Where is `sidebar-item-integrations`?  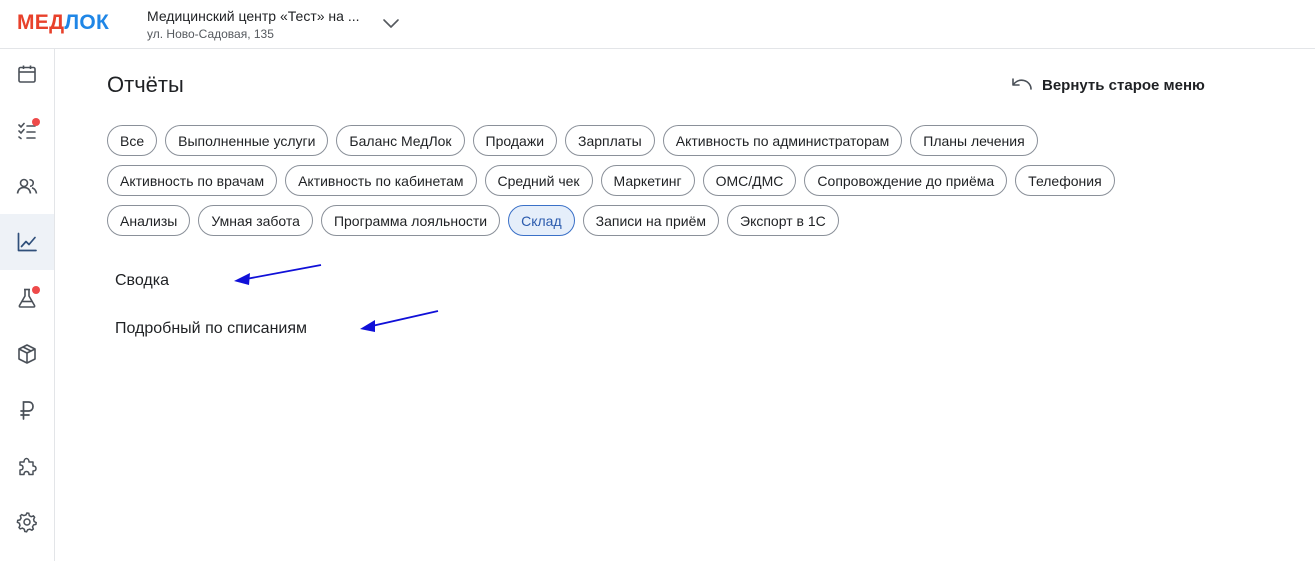
sidebar-item-integrations is located at coordinates (27, 466).